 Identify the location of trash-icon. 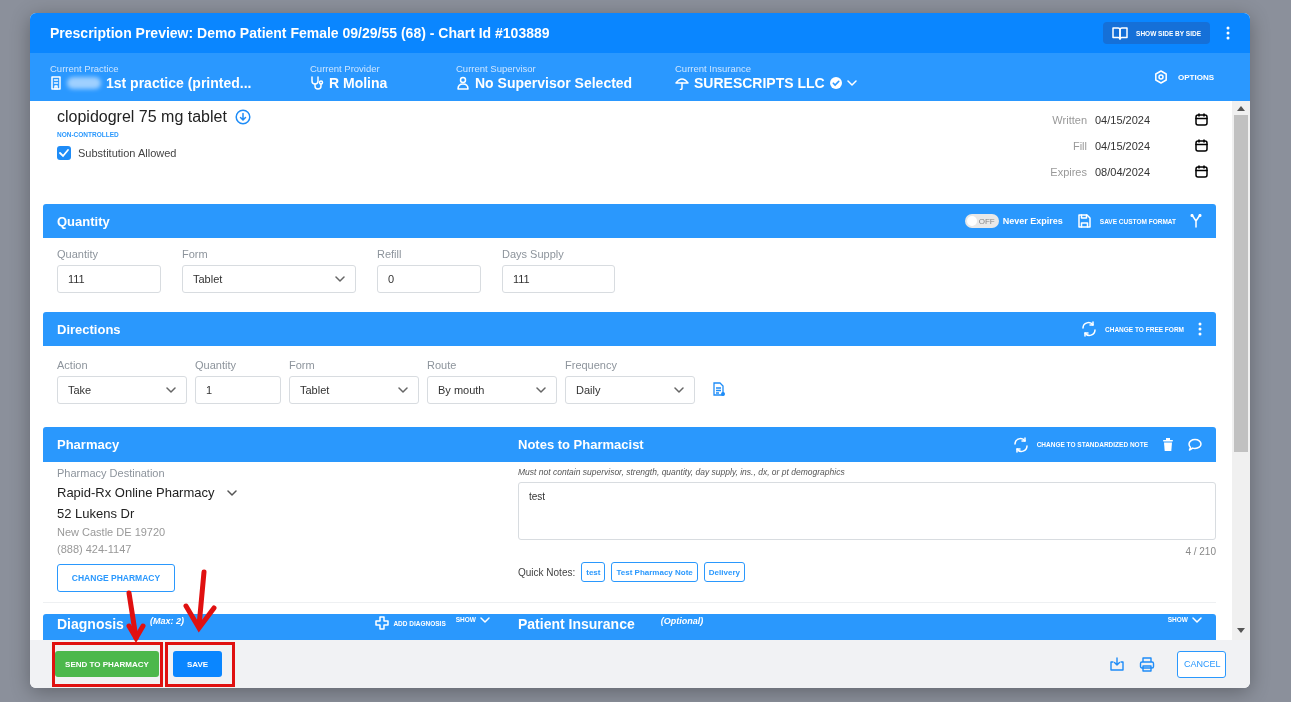
(1168, 444).